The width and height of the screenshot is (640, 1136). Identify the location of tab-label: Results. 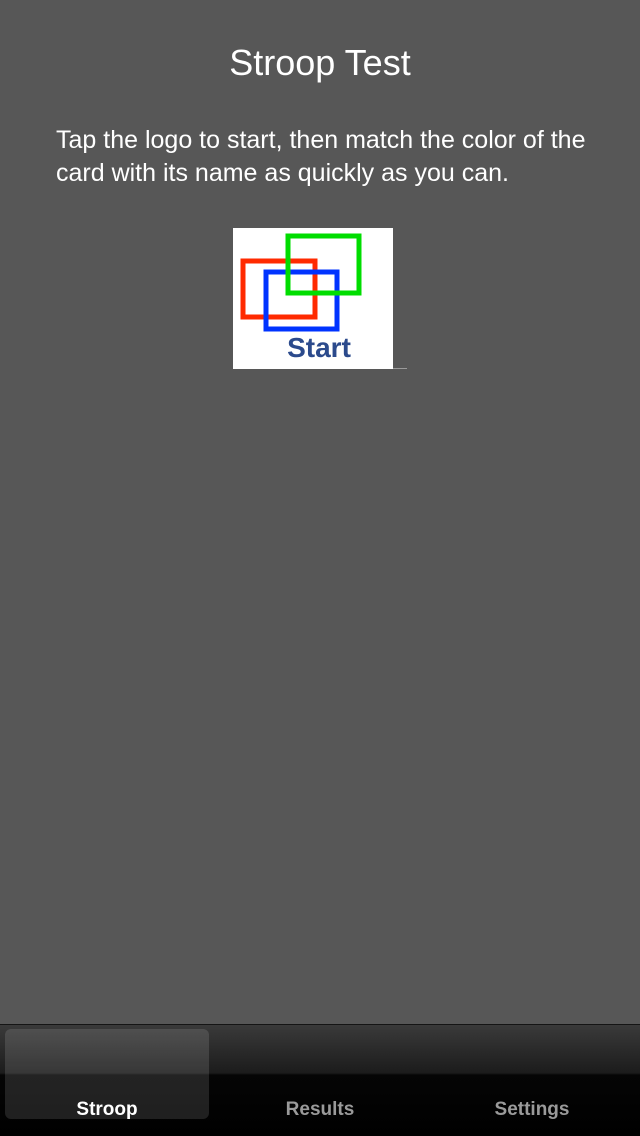
(320, 1109).